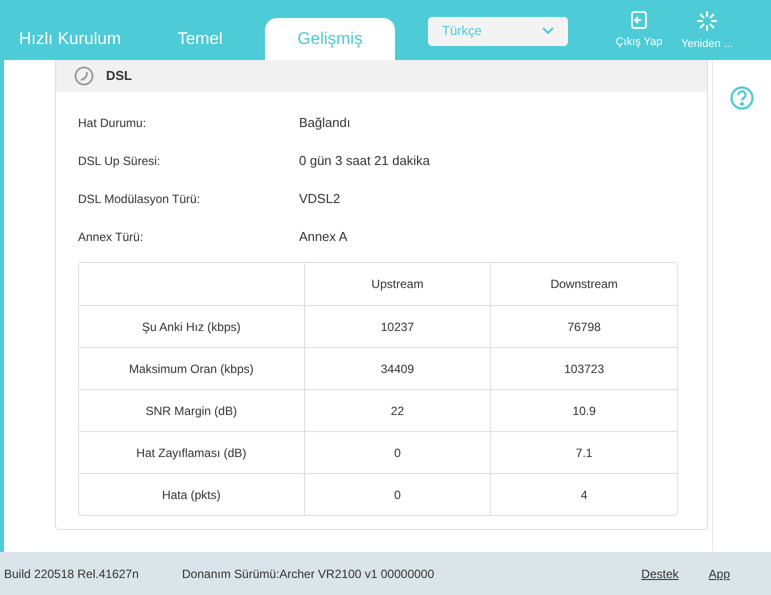 The image size is (771, 595). I want to click on nav-tab: Temel, so click(200, 39).